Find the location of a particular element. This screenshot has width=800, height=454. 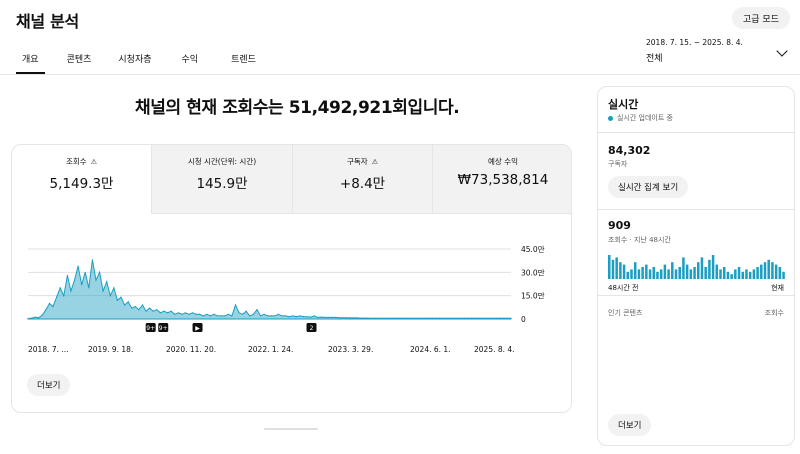

chevron-down-icon is located at coordinates (782, 51).